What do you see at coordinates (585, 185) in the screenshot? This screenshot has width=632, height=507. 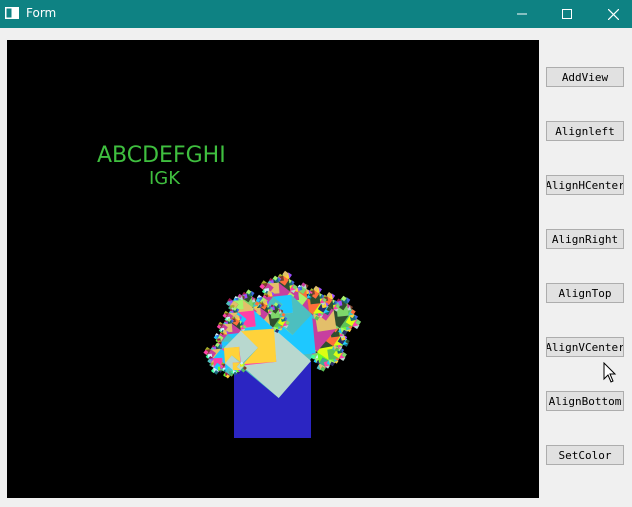 I see `align-hcenter-button: AlignHCenter` at bounding box center [585, 185].